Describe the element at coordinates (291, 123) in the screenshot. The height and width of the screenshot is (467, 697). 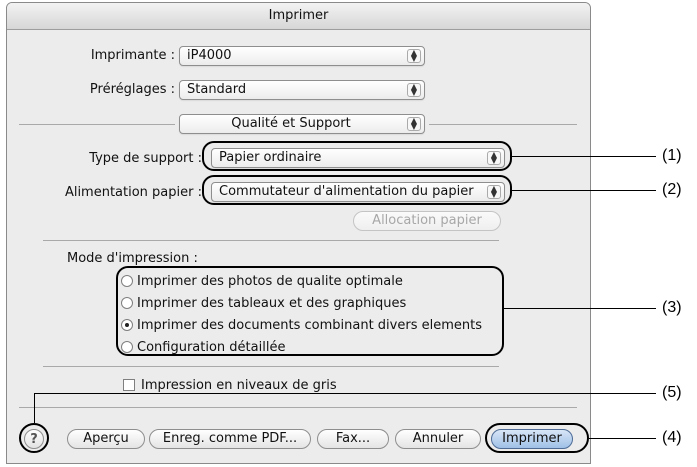
I see `panel-value: Qualité et Support` at that location.